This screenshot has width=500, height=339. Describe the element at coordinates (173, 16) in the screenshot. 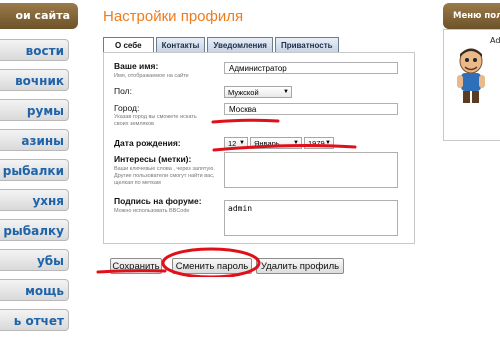

I see `page-title: Настройки профиля` at that location.